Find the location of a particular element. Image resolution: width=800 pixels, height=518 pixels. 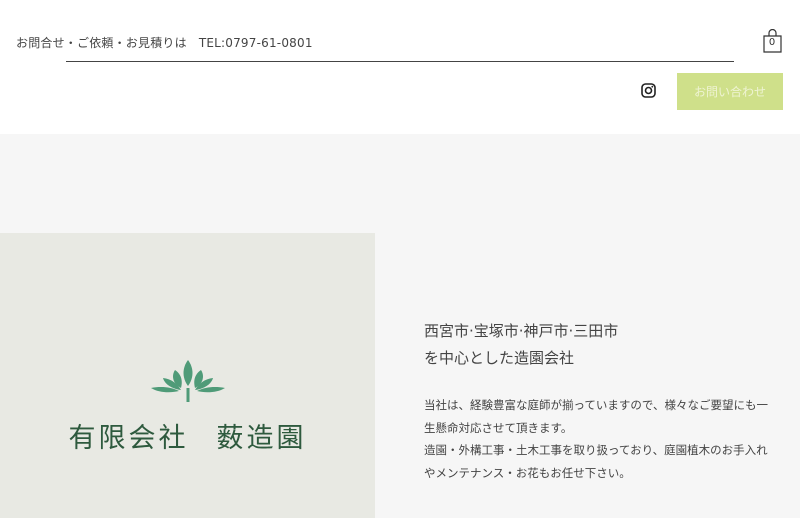

contact-prompt-text: お問合せ・ご依頼・お見積りは is located at coordinates (101, 43).